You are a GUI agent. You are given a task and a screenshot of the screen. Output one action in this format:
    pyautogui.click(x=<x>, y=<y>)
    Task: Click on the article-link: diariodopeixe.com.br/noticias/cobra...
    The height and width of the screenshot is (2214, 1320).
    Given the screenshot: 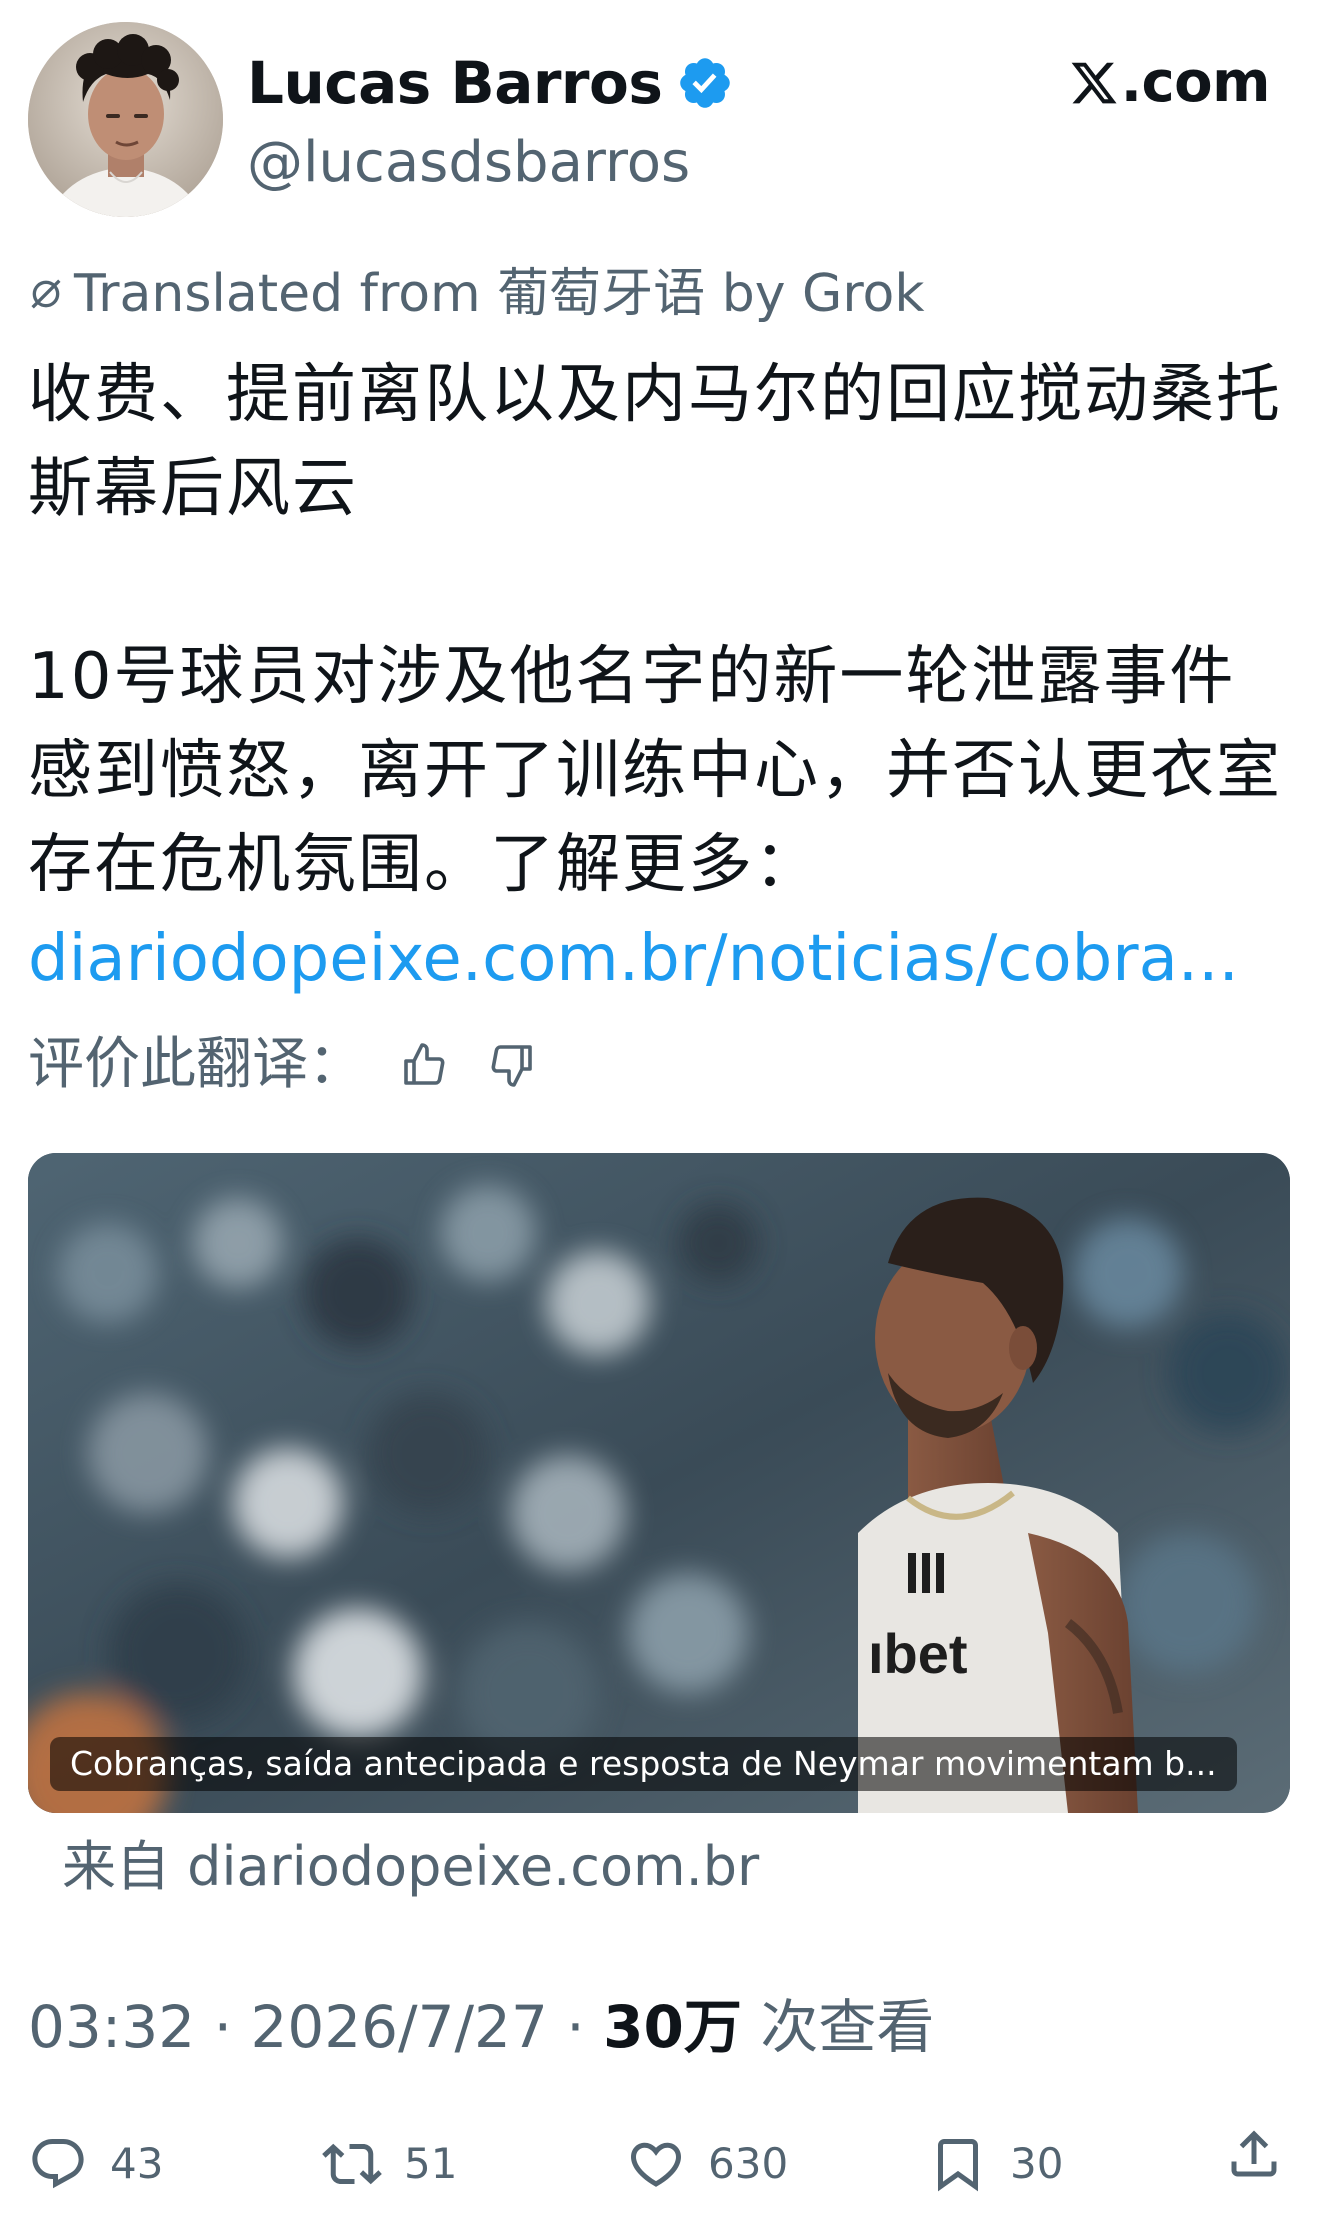 What is the action you would take?
    pyautogui.click(x=633, y=959)
    